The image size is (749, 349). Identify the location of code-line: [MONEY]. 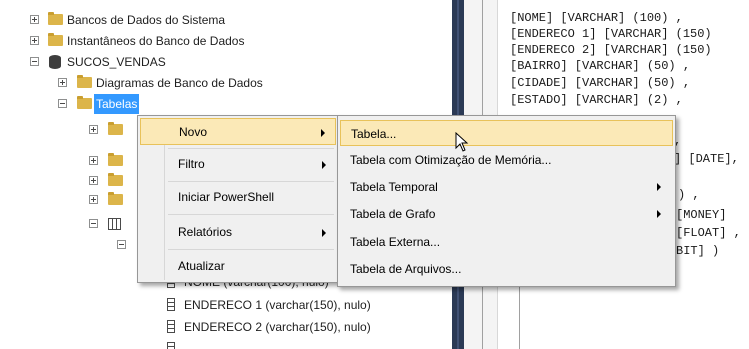
(701, 215).